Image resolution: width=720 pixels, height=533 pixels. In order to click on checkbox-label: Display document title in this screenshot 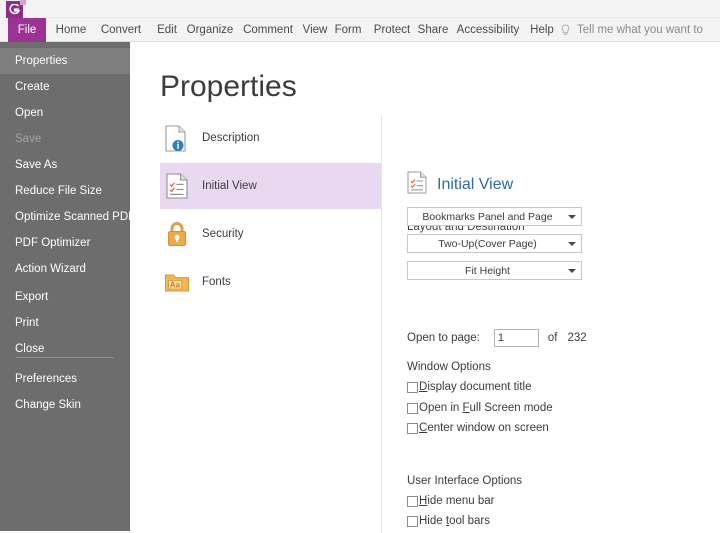, I will do `click(475, 387)`.